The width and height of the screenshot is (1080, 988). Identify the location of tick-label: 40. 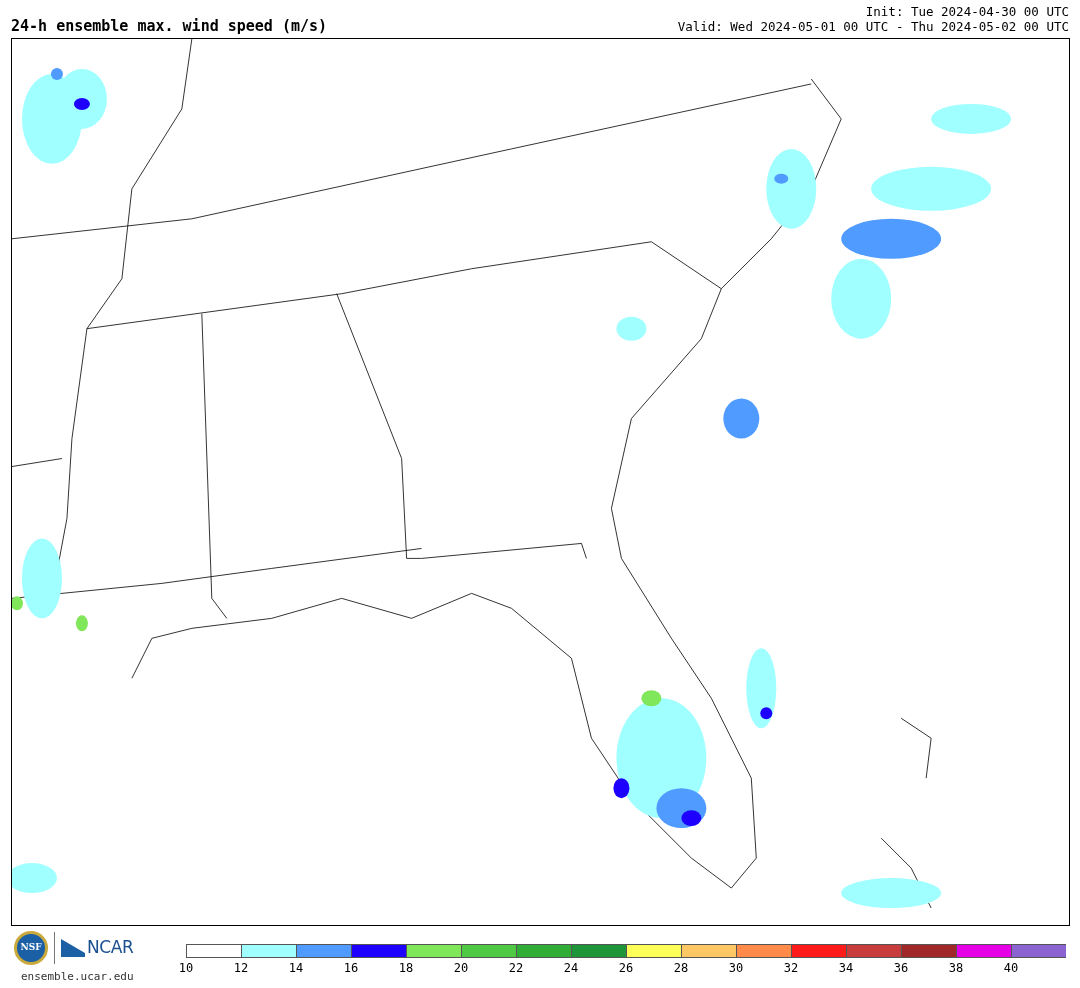
(1011, 968).